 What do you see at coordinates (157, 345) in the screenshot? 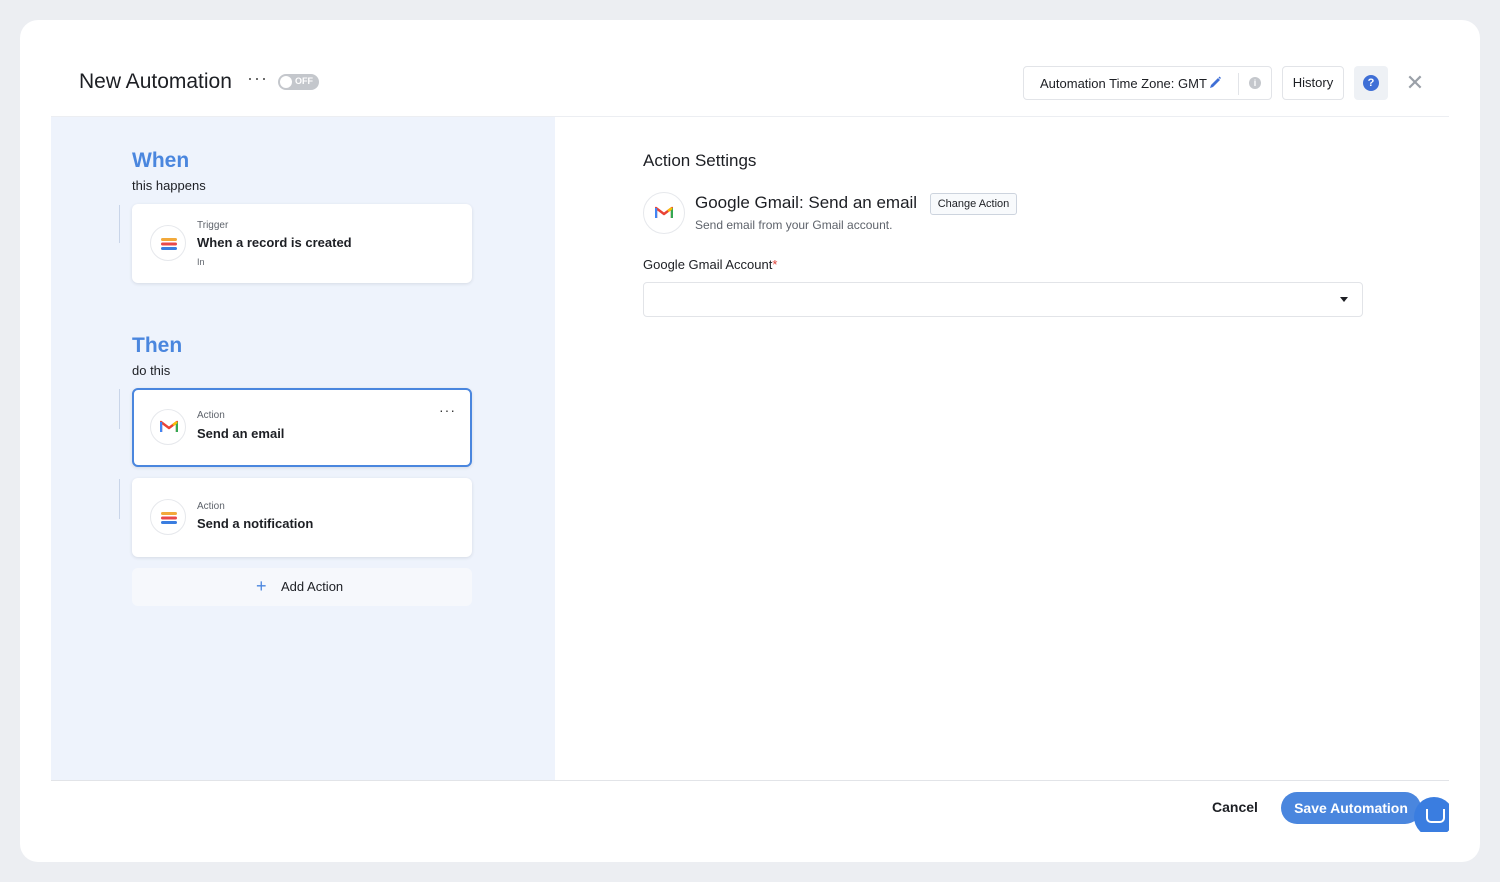
I see `then-heading: Then` at bounding box center [157, 345].